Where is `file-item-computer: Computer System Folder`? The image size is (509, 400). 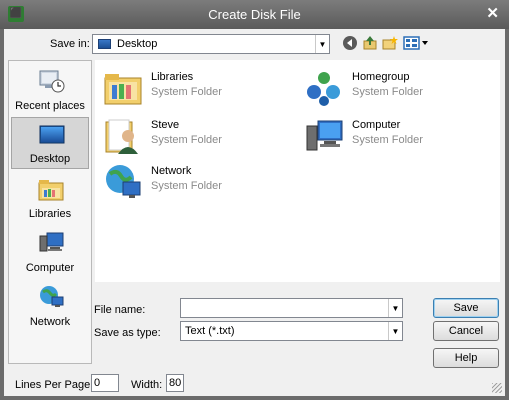 file-item-computer: Computer System Folder is located at coordinates (395, 136).